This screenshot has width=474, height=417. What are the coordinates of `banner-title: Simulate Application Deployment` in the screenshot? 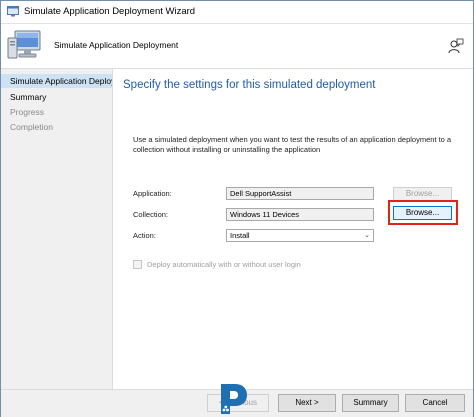 It's located at (116, 45).